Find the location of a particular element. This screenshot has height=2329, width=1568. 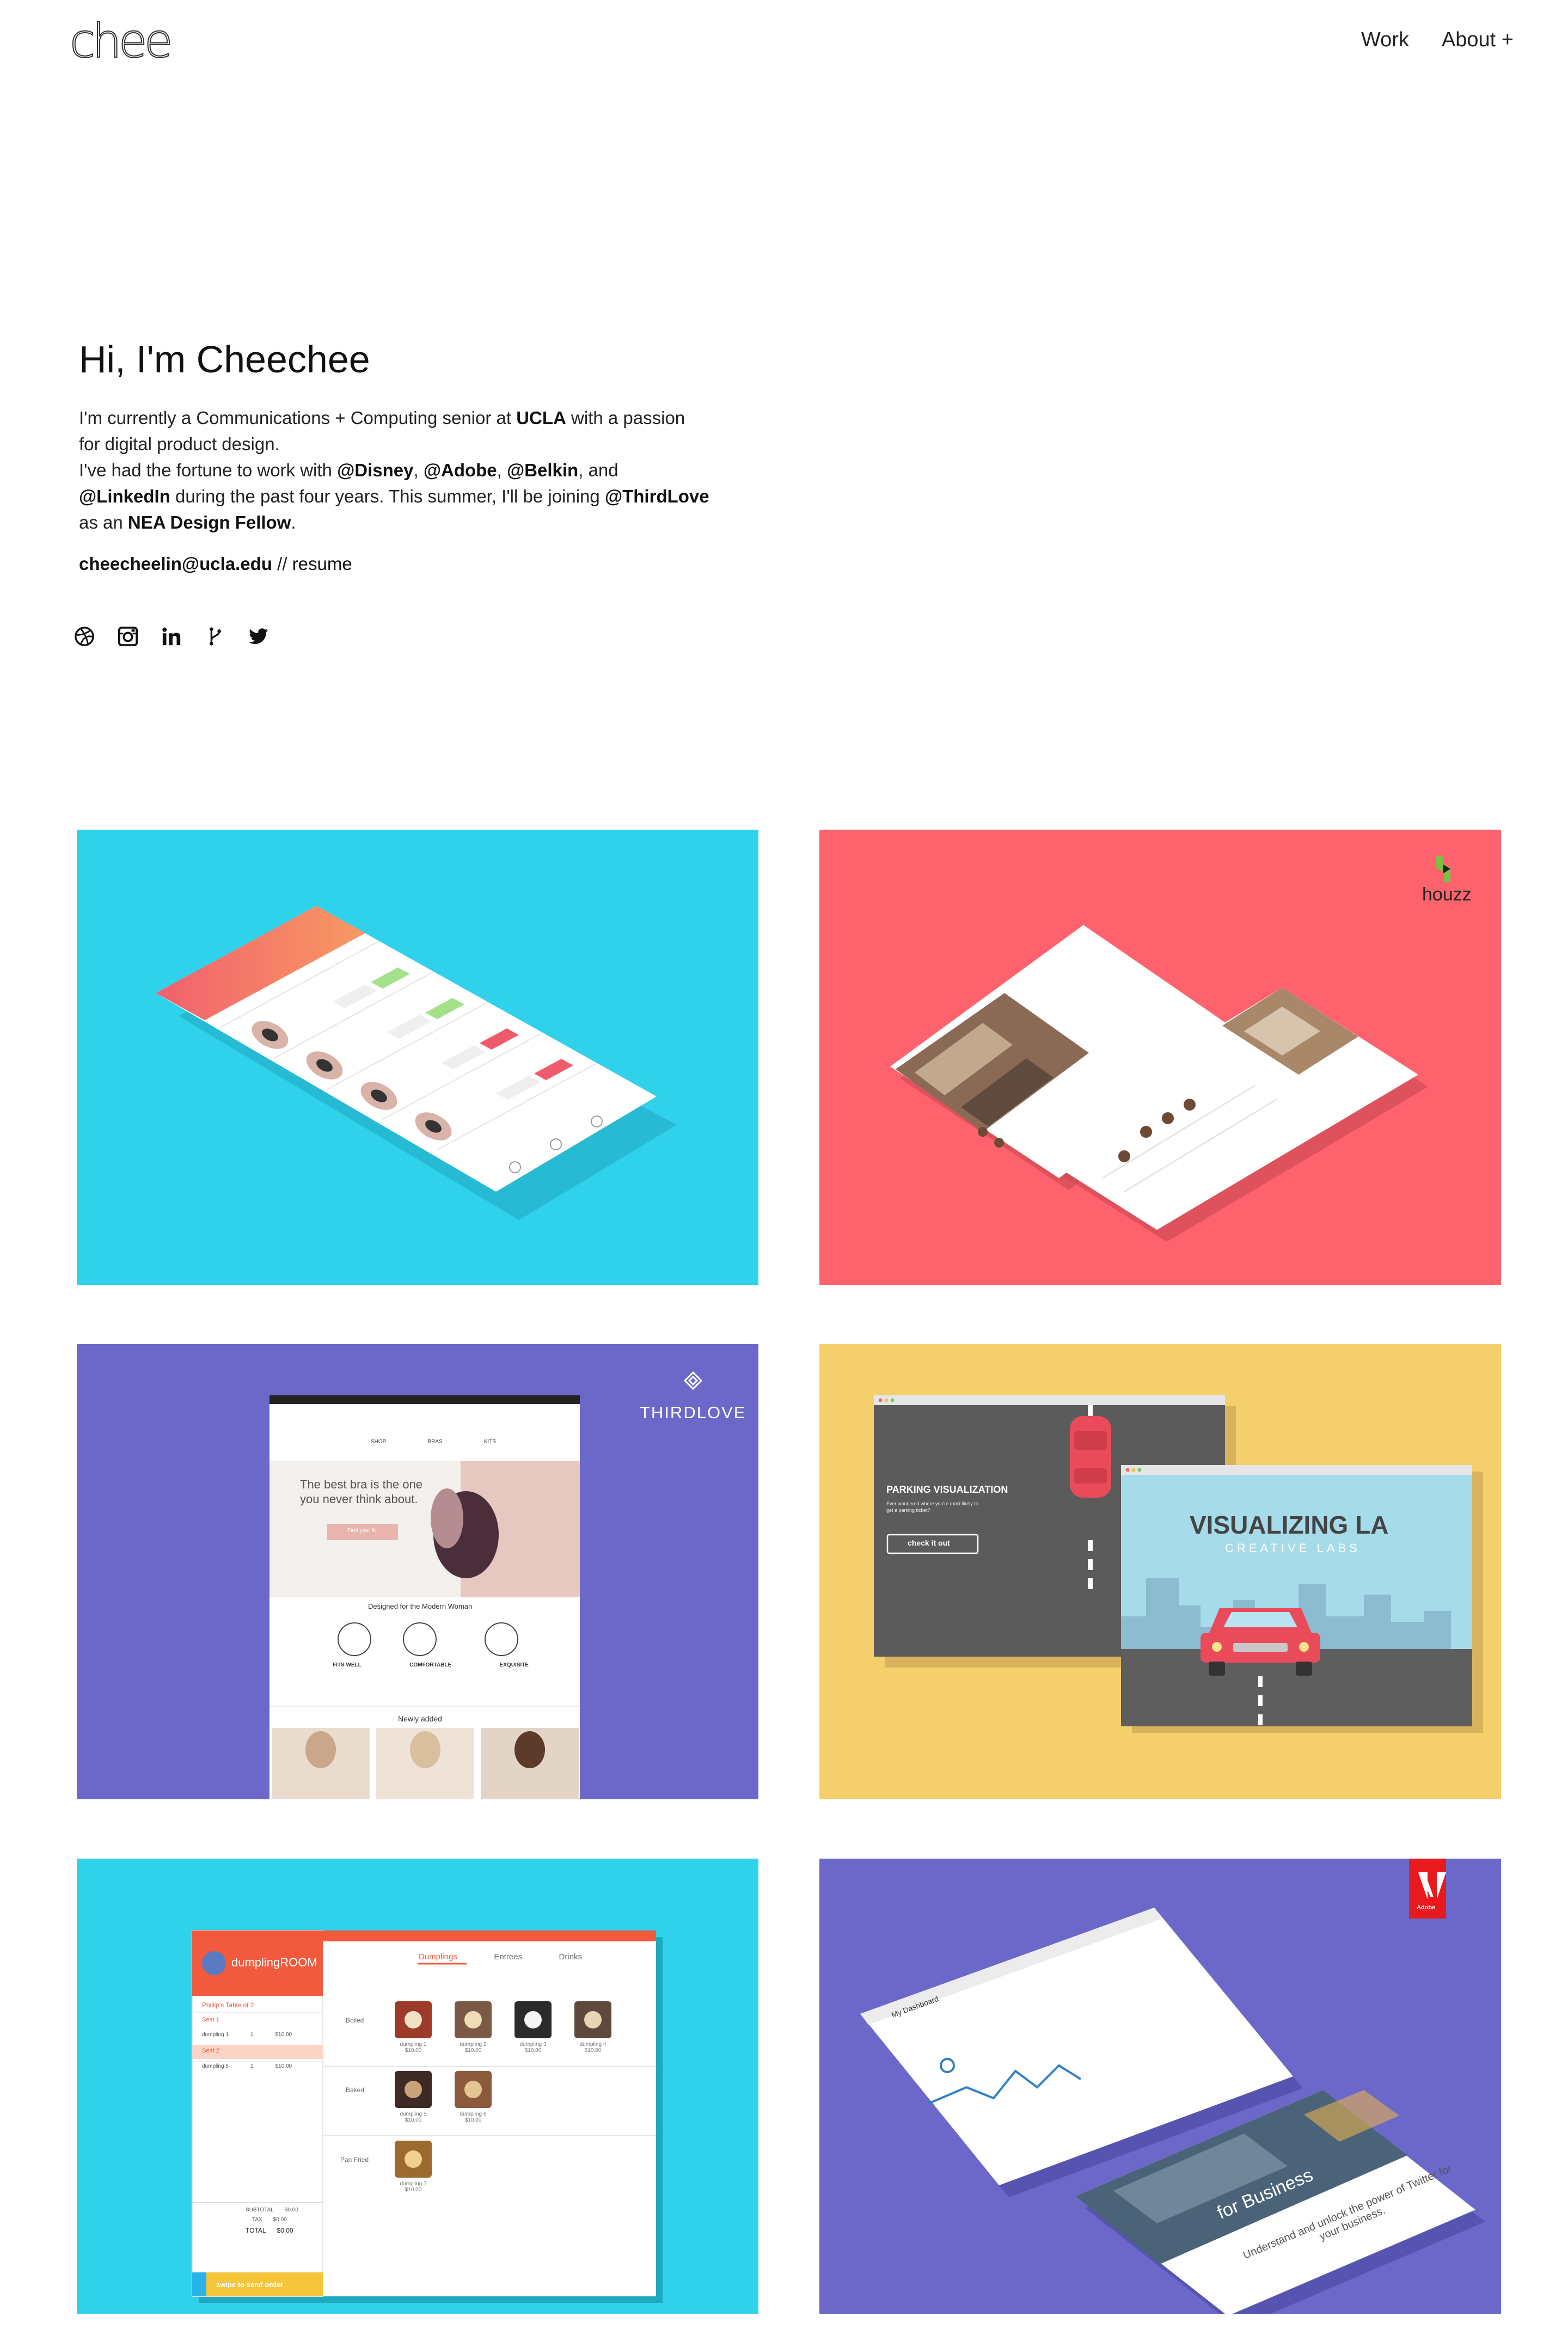

order-item-name: dumpling 5 is located at coordinates (215, 2066).